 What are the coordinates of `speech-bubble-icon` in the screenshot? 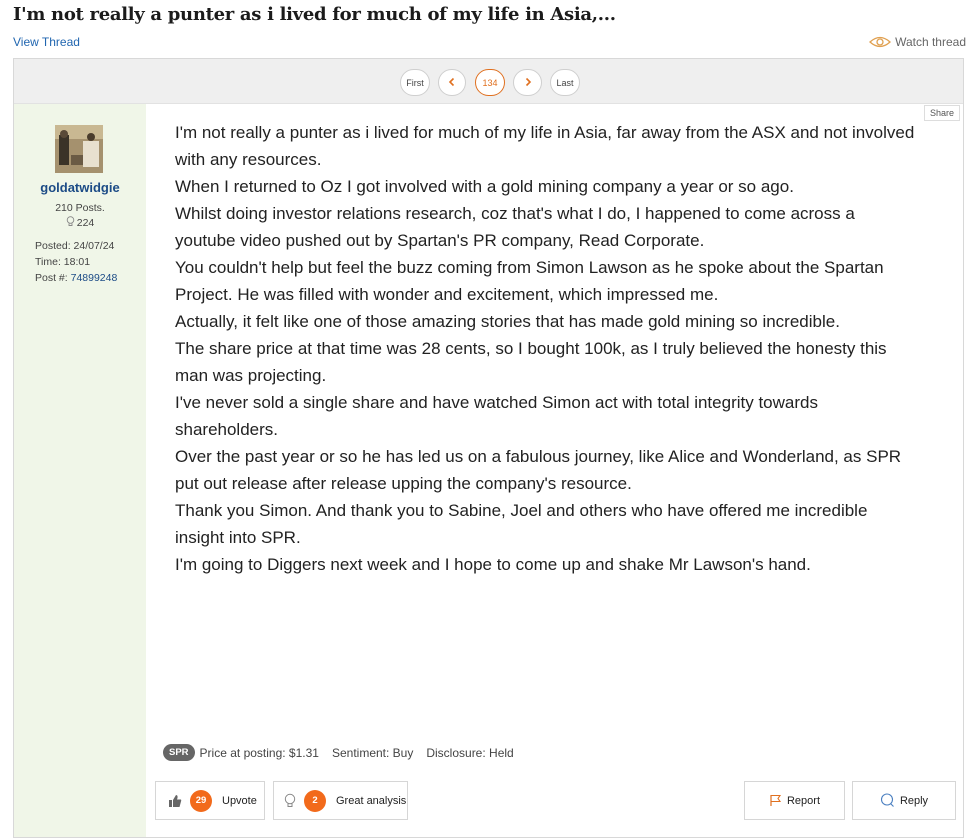 It's located at (887, 800).